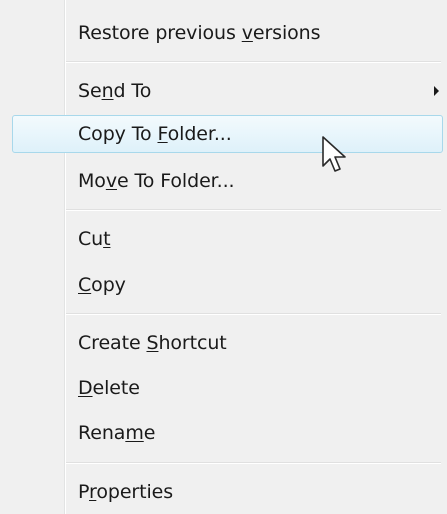 The width and height of the screenshot is (447, 514). Describe the element at coordinates (117, 433) in the screenshot. I see `menu-item-label: Rename` at that location.